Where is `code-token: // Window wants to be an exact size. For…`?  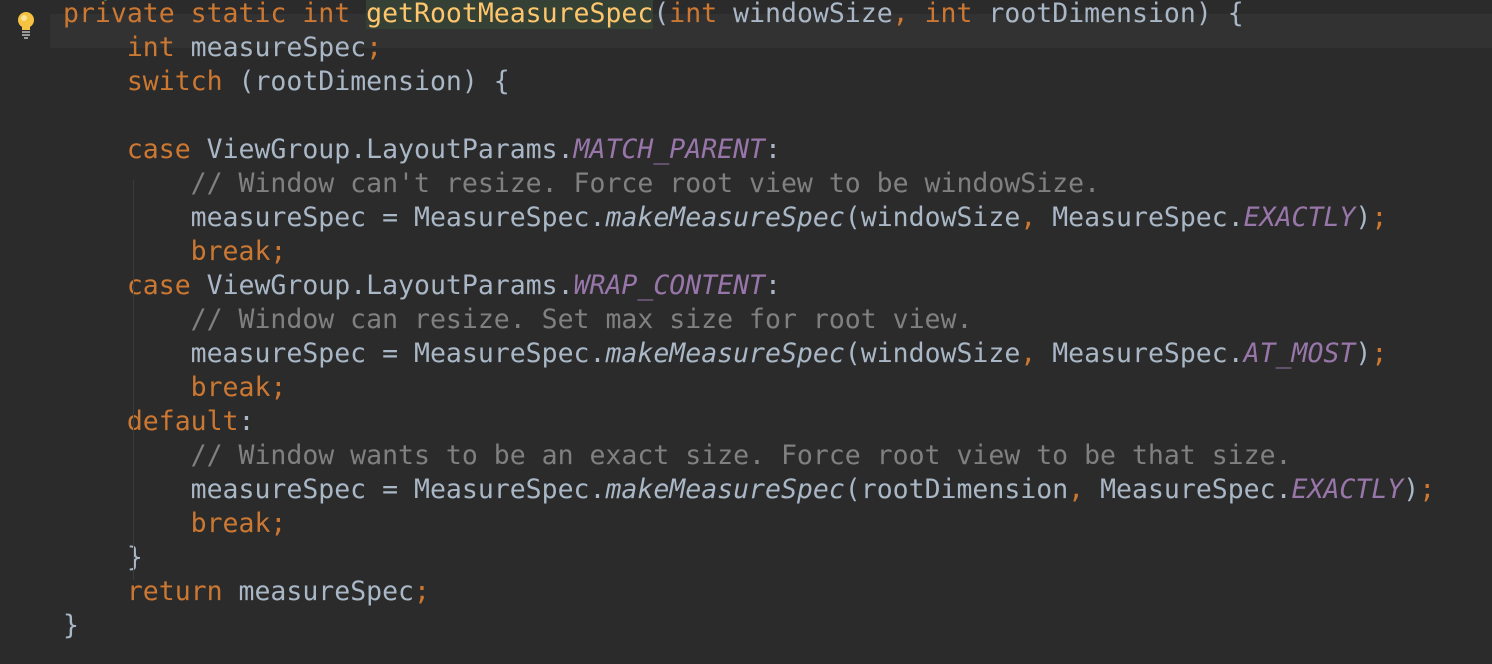
code-token: // Window wants to be an exact size. For… is located at coordinates (741, 455).